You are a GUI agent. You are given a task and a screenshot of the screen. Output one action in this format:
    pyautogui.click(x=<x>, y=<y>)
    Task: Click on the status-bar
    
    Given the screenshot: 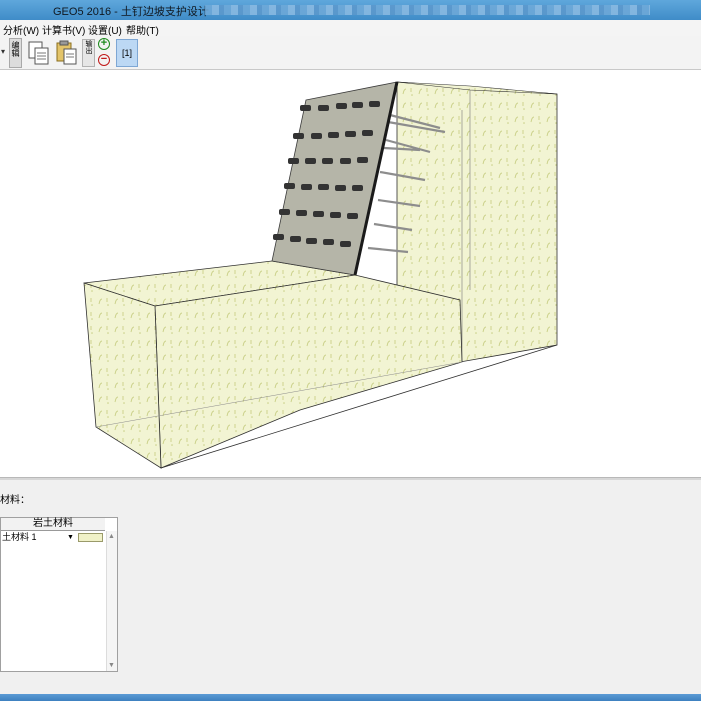 What is the action you would take?
    pyautogui.click(x=350, y=697)
    